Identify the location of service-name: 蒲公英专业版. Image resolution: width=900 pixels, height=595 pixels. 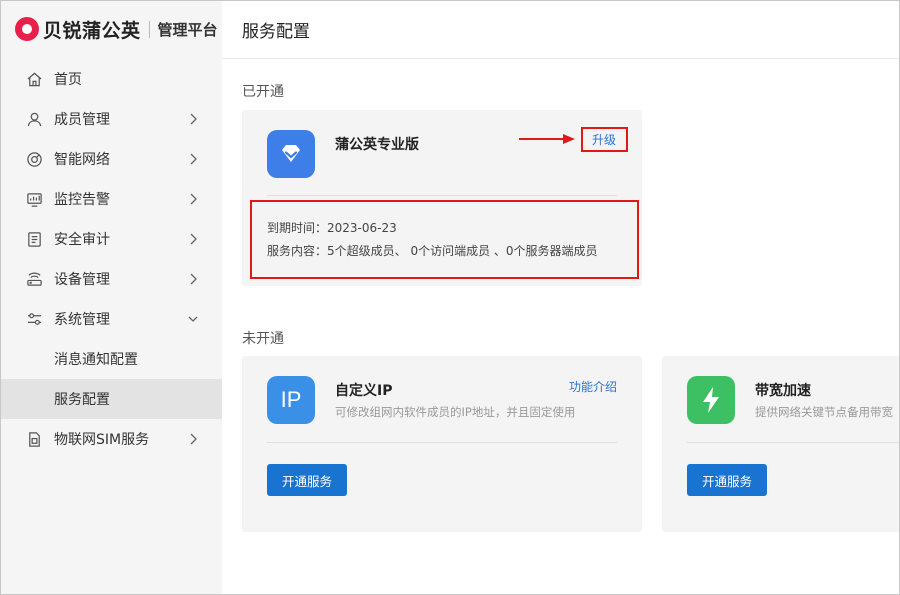
(377, 145).